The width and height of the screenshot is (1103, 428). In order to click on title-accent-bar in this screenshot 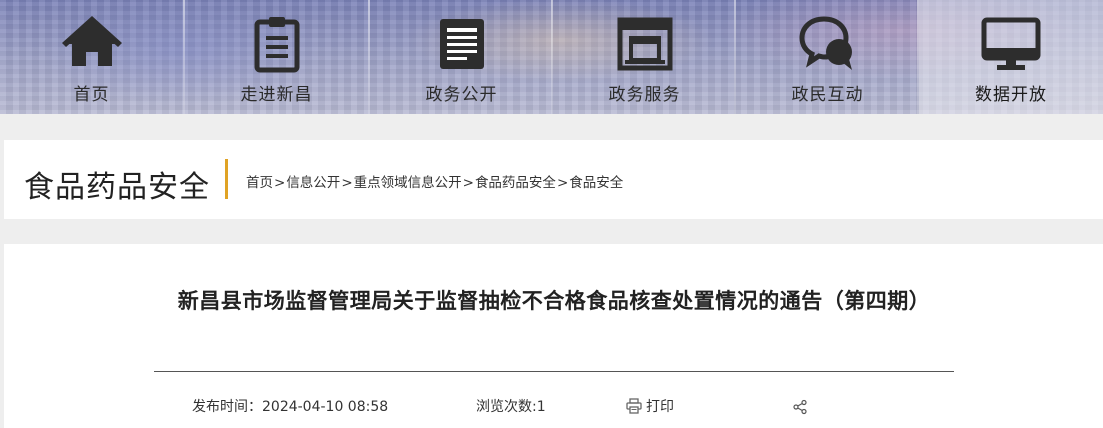, I will do `click(226, 179)`.